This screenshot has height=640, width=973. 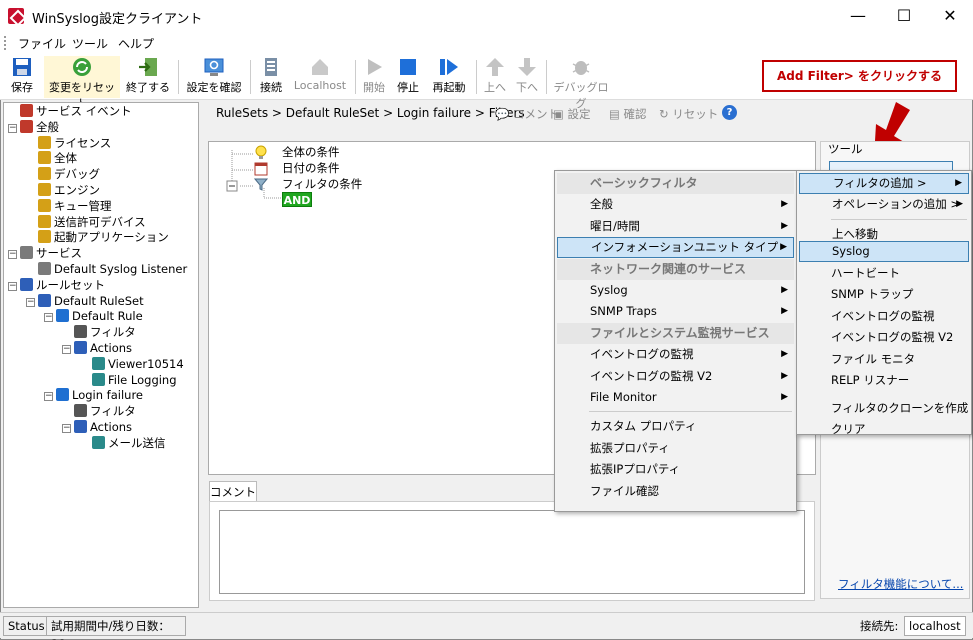 I want to click on menu-file: ファイル, so click(x=42, y=43).